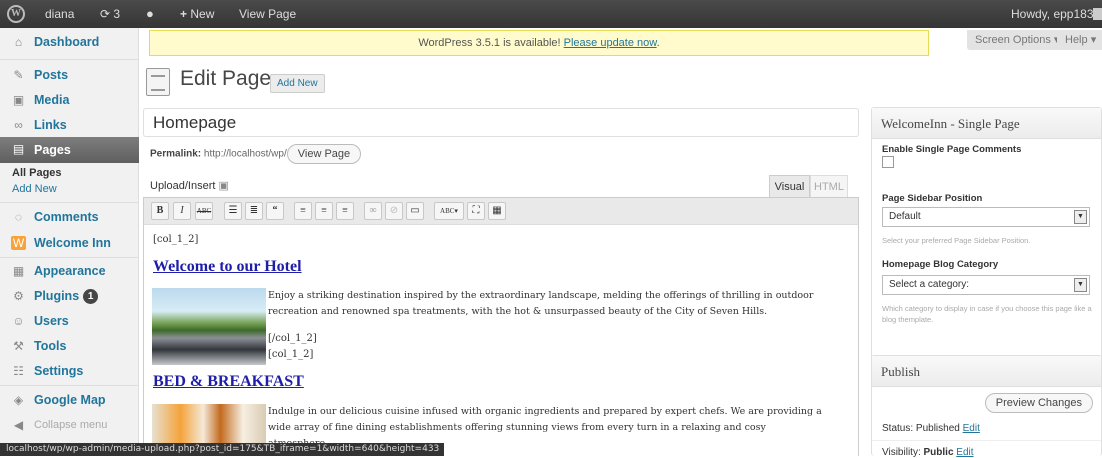  Describe the element at coordinates (829, 186) in the screenshot. I see `tab-html: HTML` at that location.